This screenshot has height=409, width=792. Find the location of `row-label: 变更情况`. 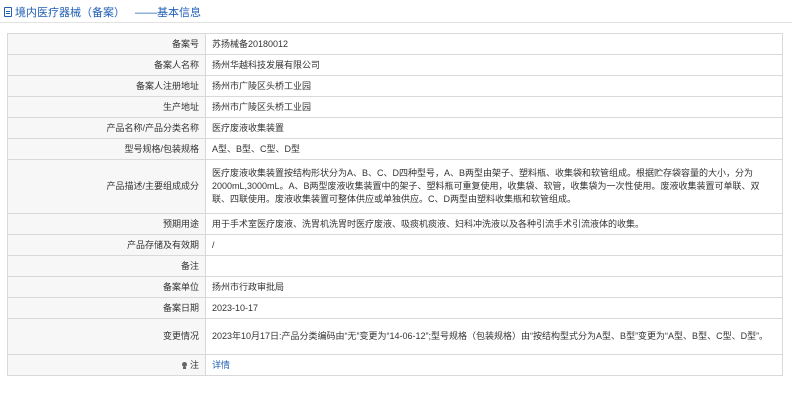

row-label: 变更情况 is located at coordinates (106, 336).